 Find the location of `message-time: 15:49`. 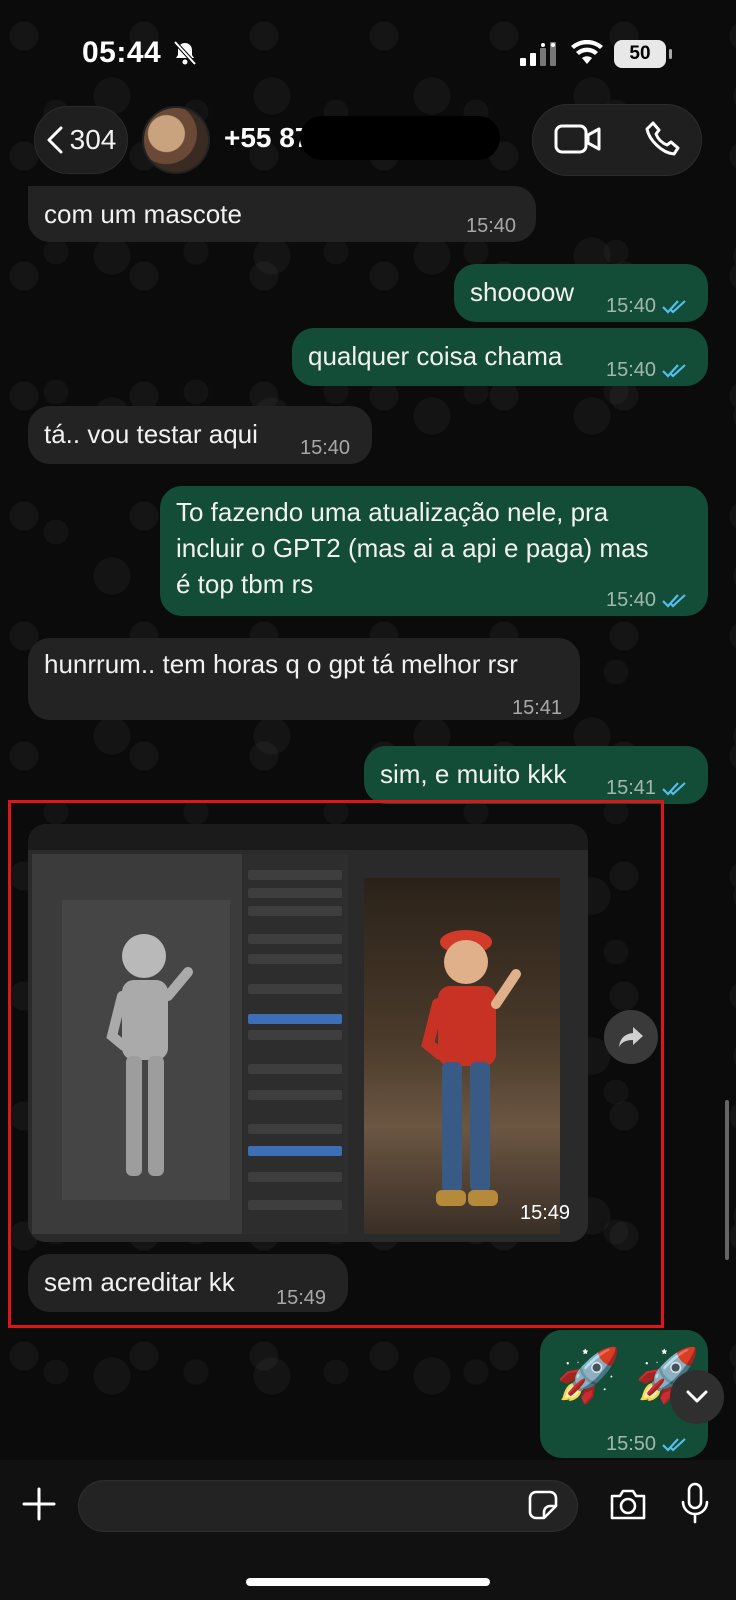

message-time: 15:49 is located at coordinates (301, 1298).